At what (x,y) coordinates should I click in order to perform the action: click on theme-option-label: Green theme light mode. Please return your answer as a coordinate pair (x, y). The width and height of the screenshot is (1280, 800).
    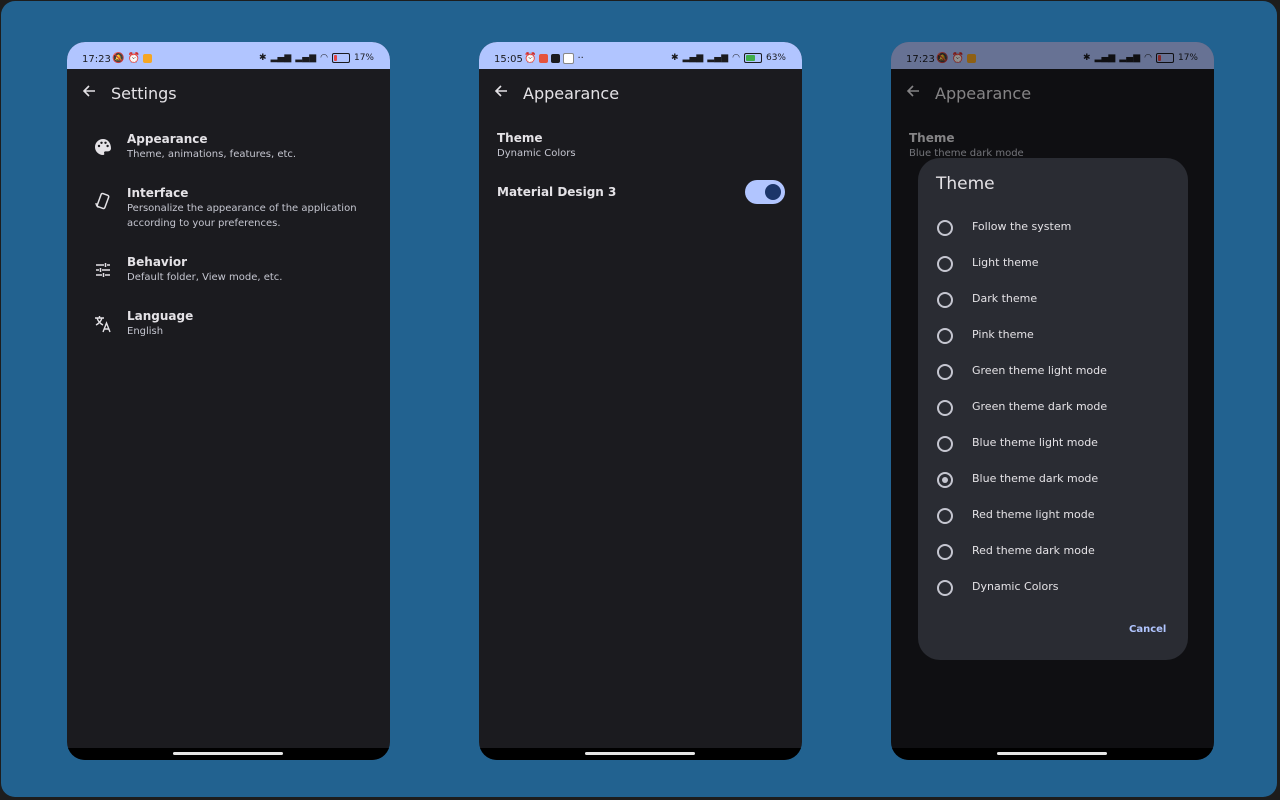
    Looking at the image, I should click on (1039, 370).